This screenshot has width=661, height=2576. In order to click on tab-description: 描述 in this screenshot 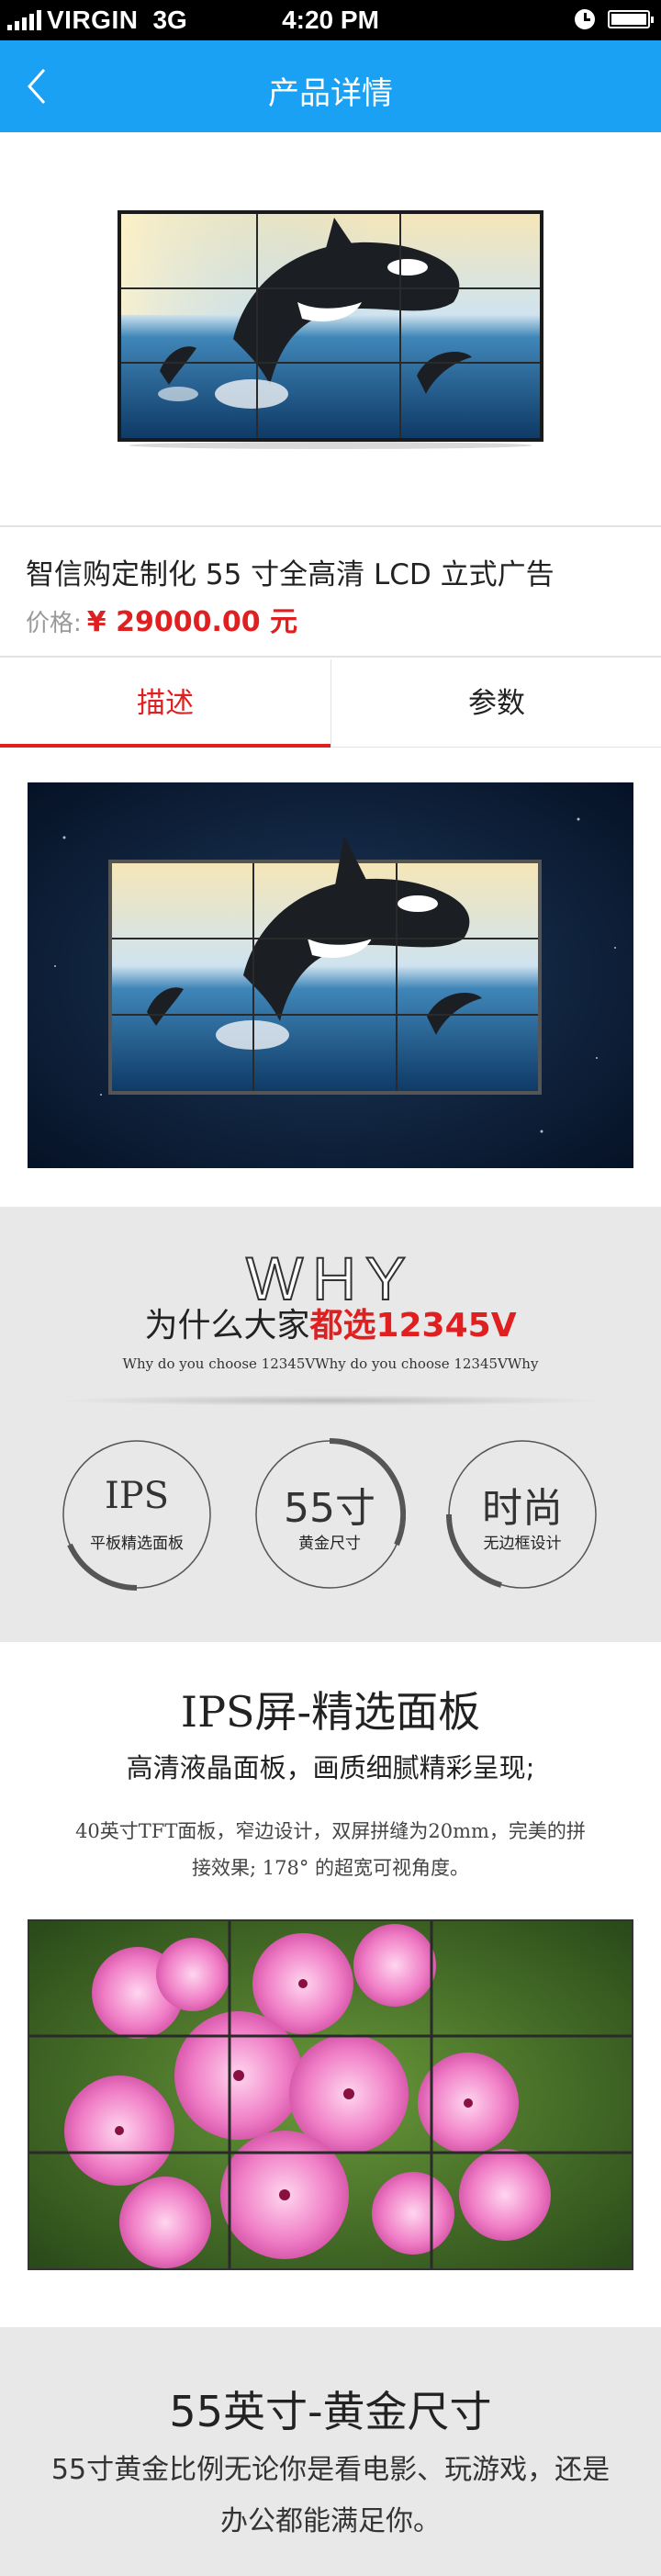, I will do `click(165, 703)`.